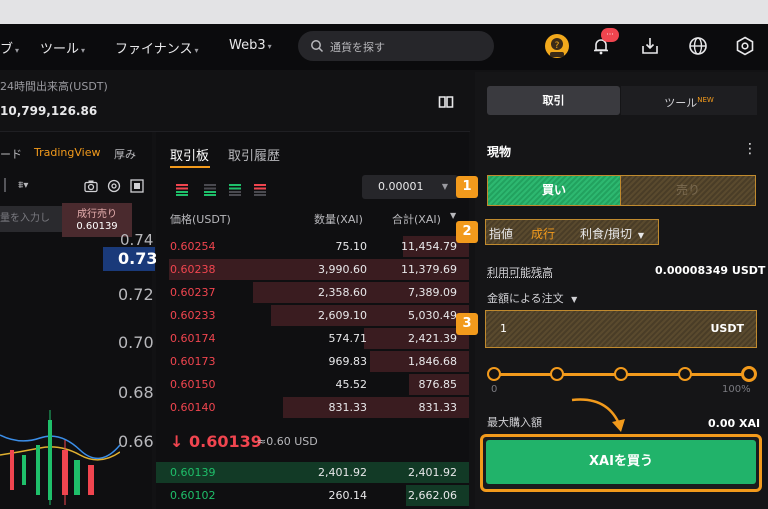 This screenshot has width=768, height=509. I want to click on nav-item-web3: Web3 ▾, so click(250, 45).